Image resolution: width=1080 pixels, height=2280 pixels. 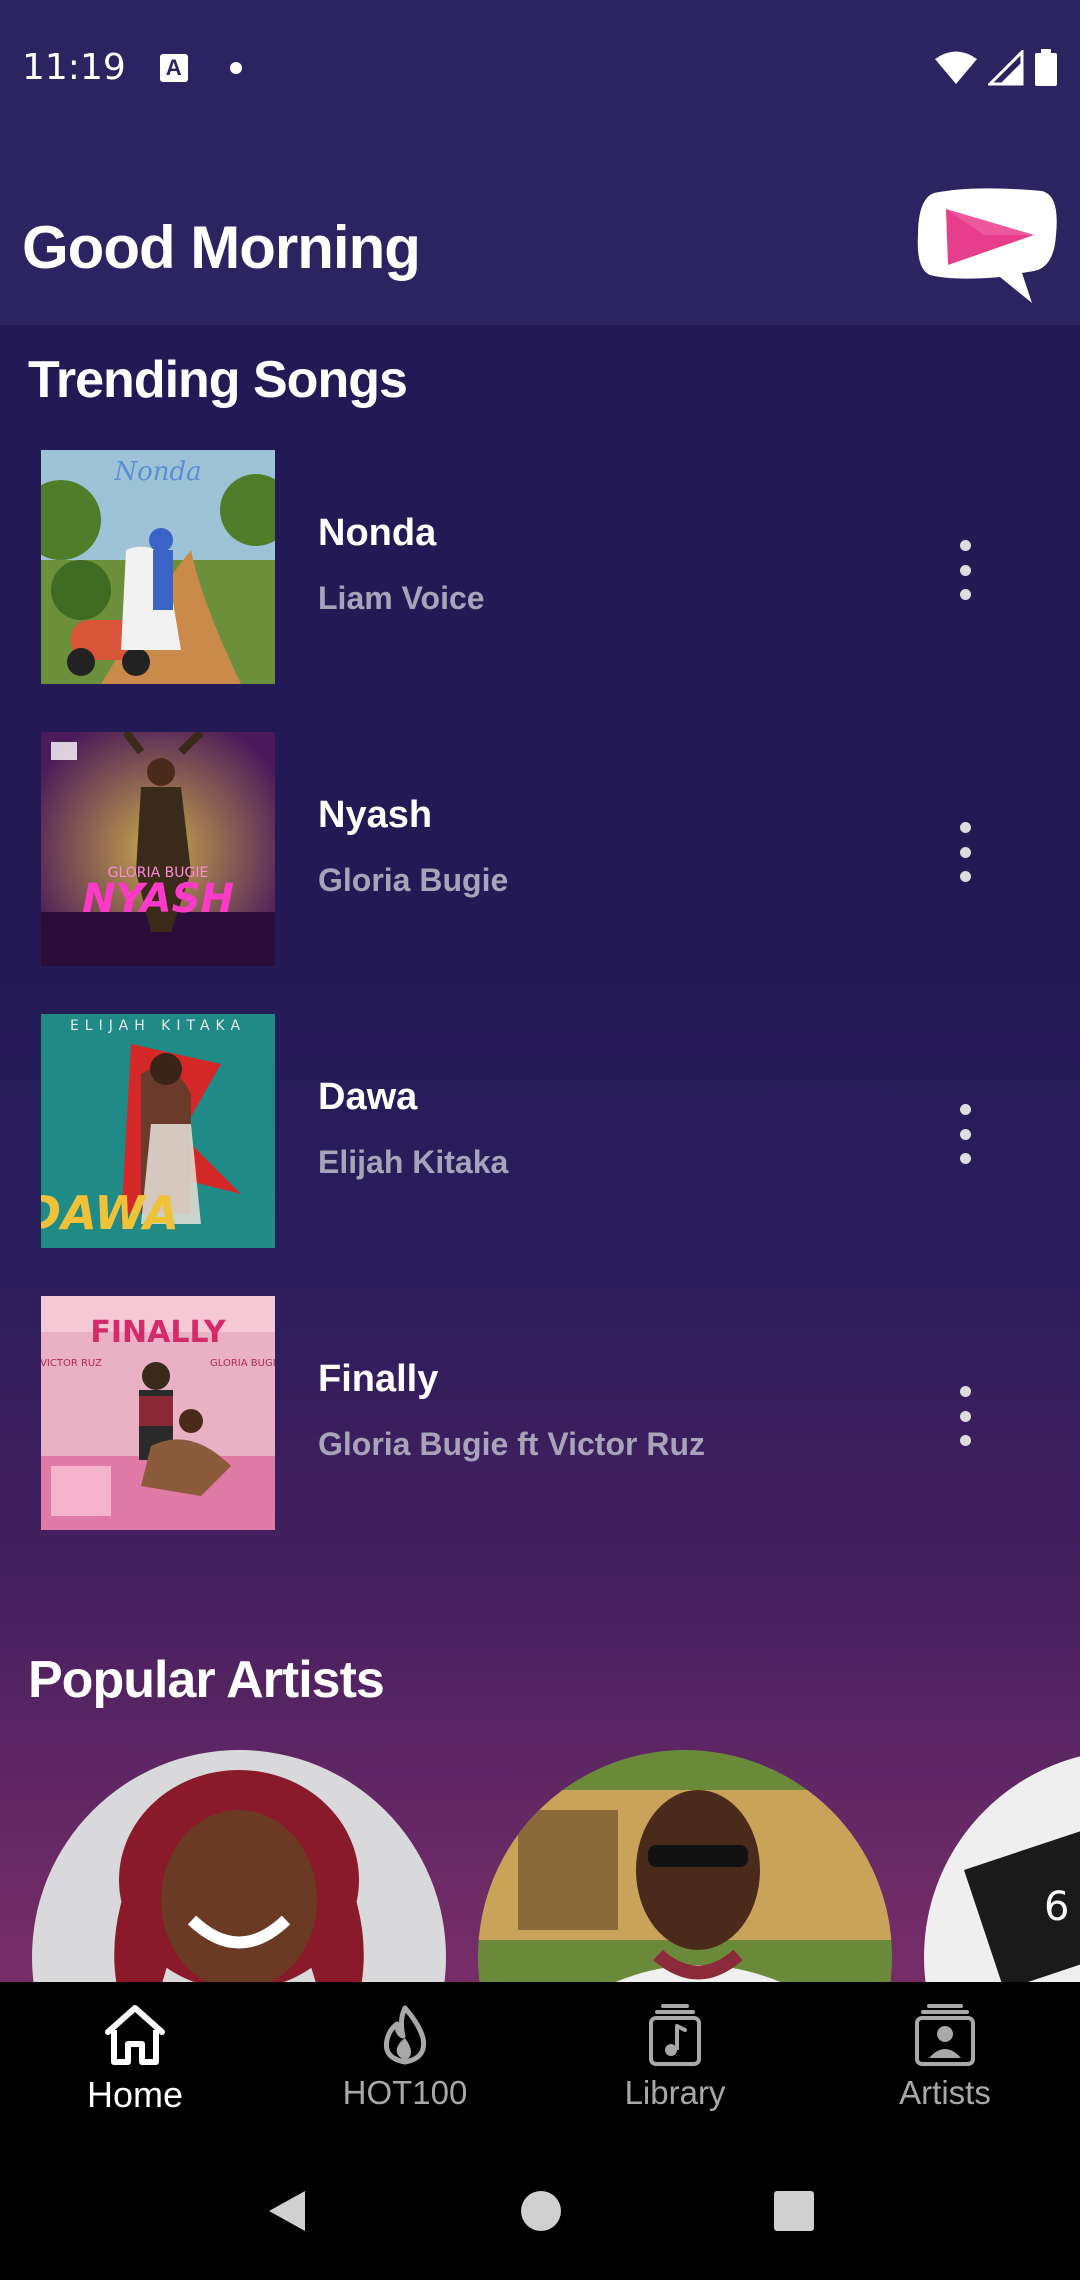 What do you see at coordinates (1002, 1866) in the screenshot?
I see `artist-avatar: 6` at bounding box center [1002, 1866].